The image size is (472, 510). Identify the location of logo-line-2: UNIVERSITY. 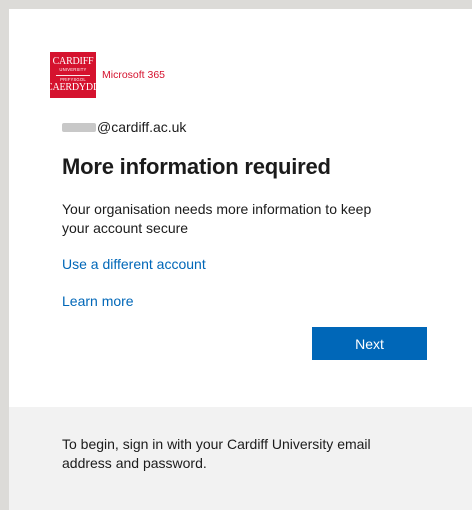
(73, 70).